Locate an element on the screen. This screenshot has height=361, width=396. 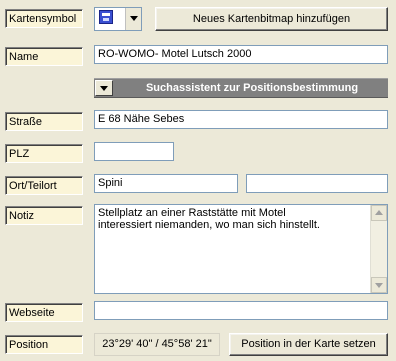
arrow-down-icon is located at coordinates (379, 285).